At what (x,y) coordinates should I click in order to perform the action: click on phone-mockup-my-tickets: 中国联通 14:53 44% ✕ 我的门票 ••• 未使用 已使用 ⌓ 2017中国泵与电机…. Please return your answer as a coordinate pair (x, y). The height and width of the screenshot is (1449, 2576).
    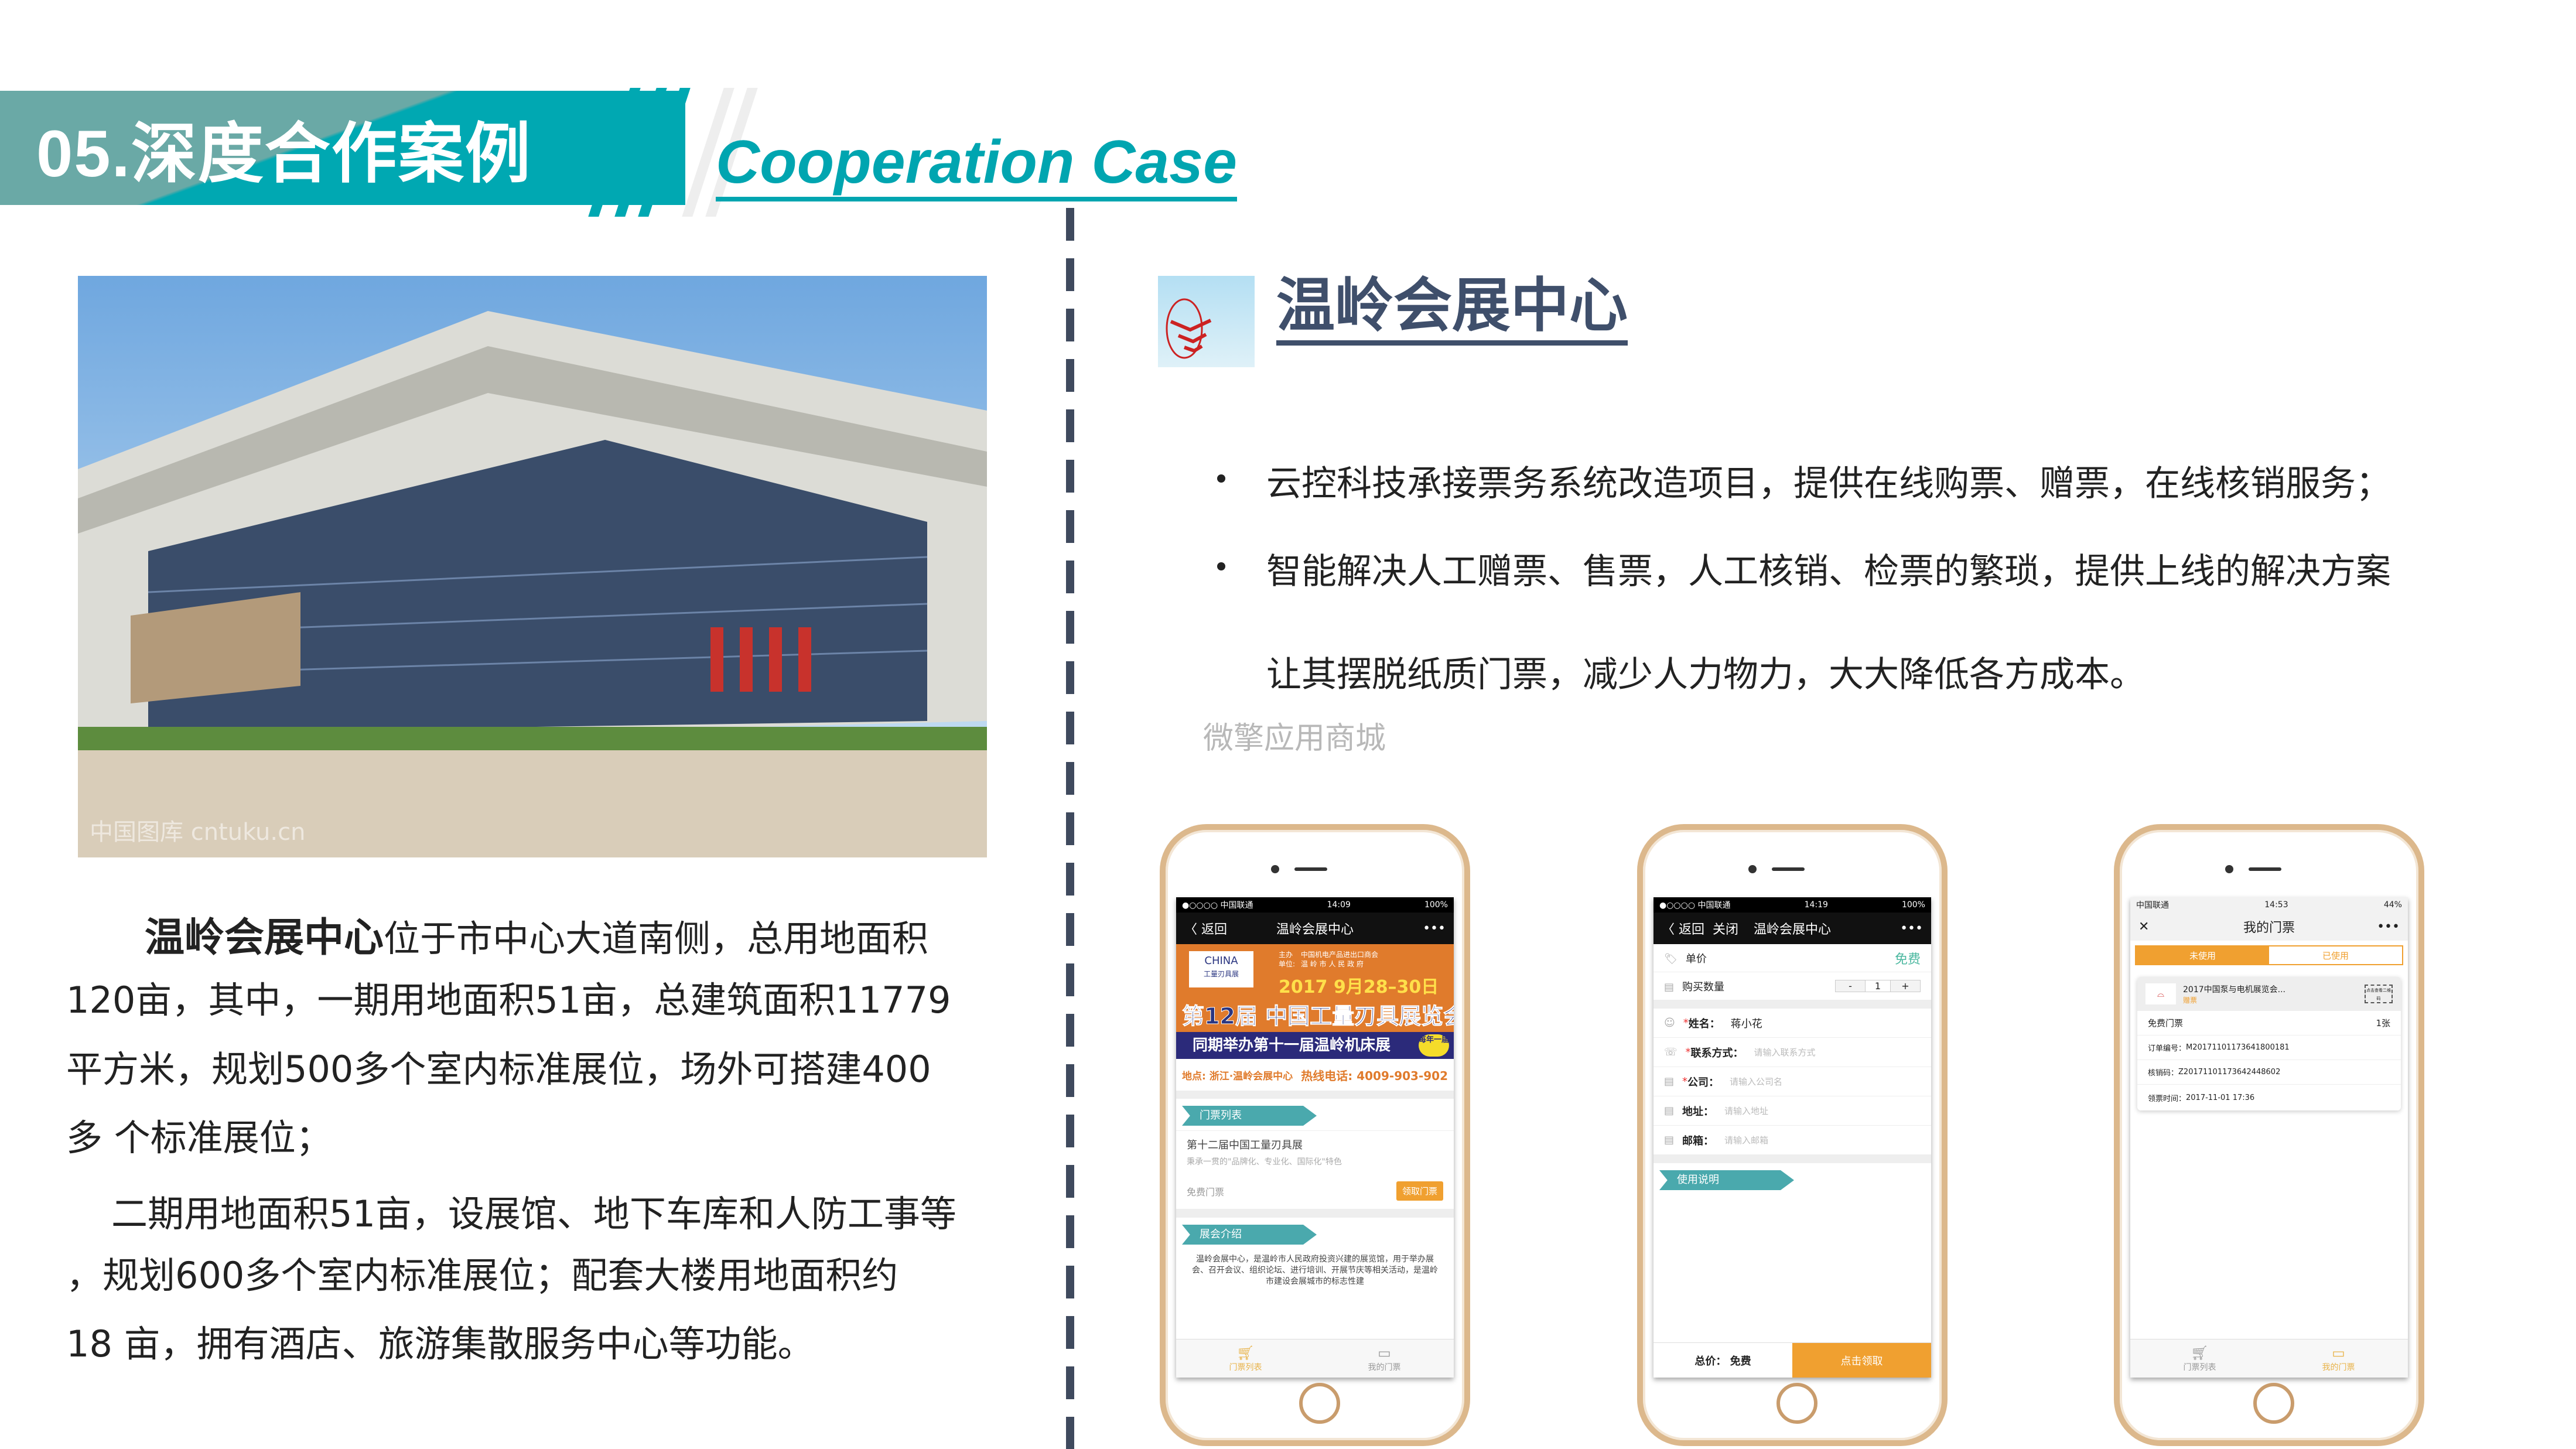
    Looking at the image, I should click on (2269, 1135).